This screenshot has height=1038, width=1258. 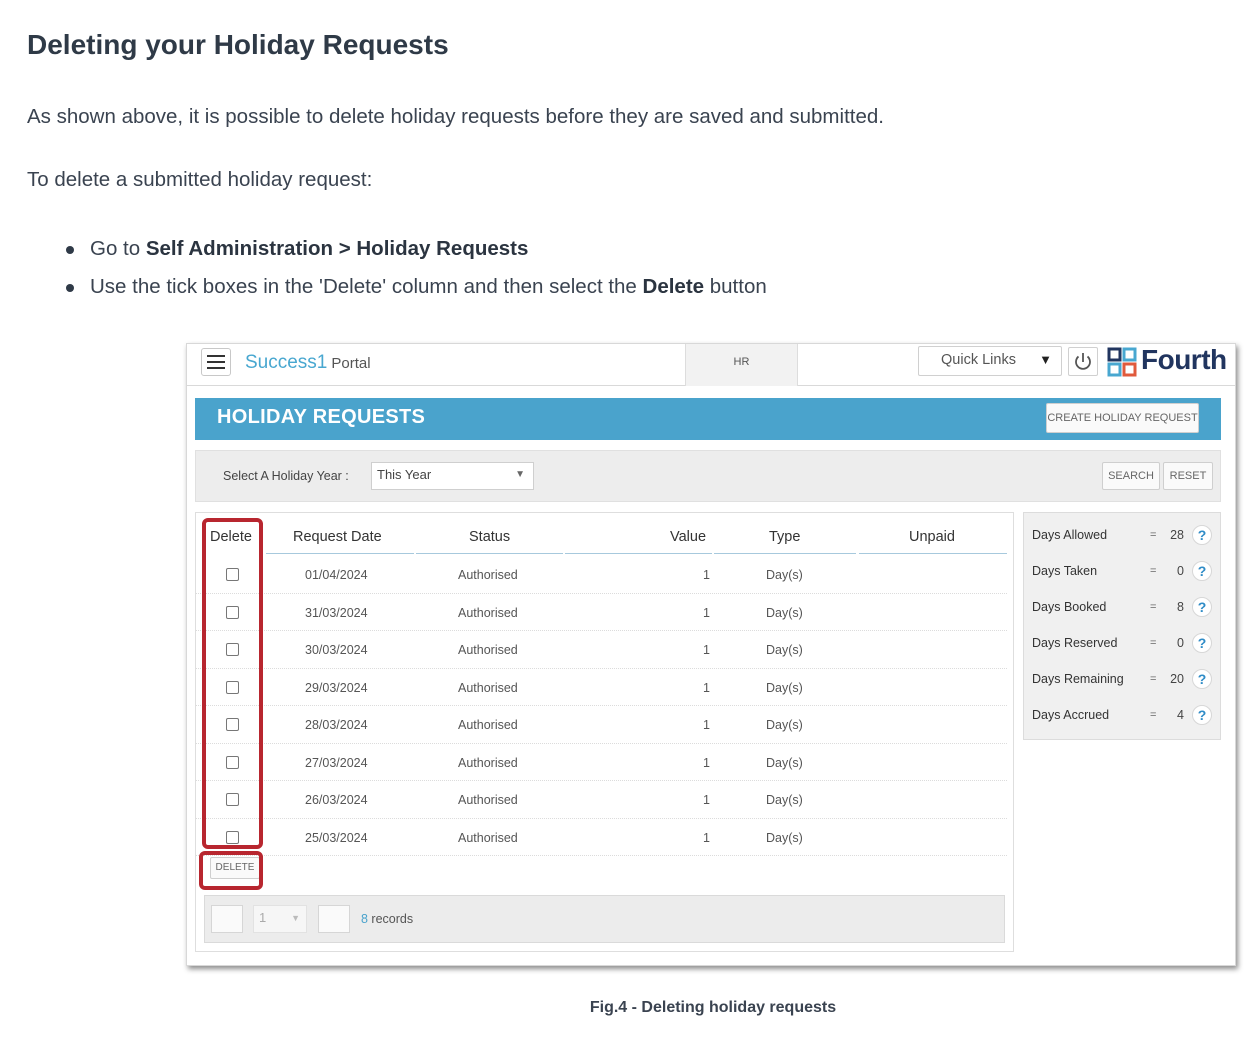 I want to click on page-select: 1 ▼, so click(x=280, y=919).